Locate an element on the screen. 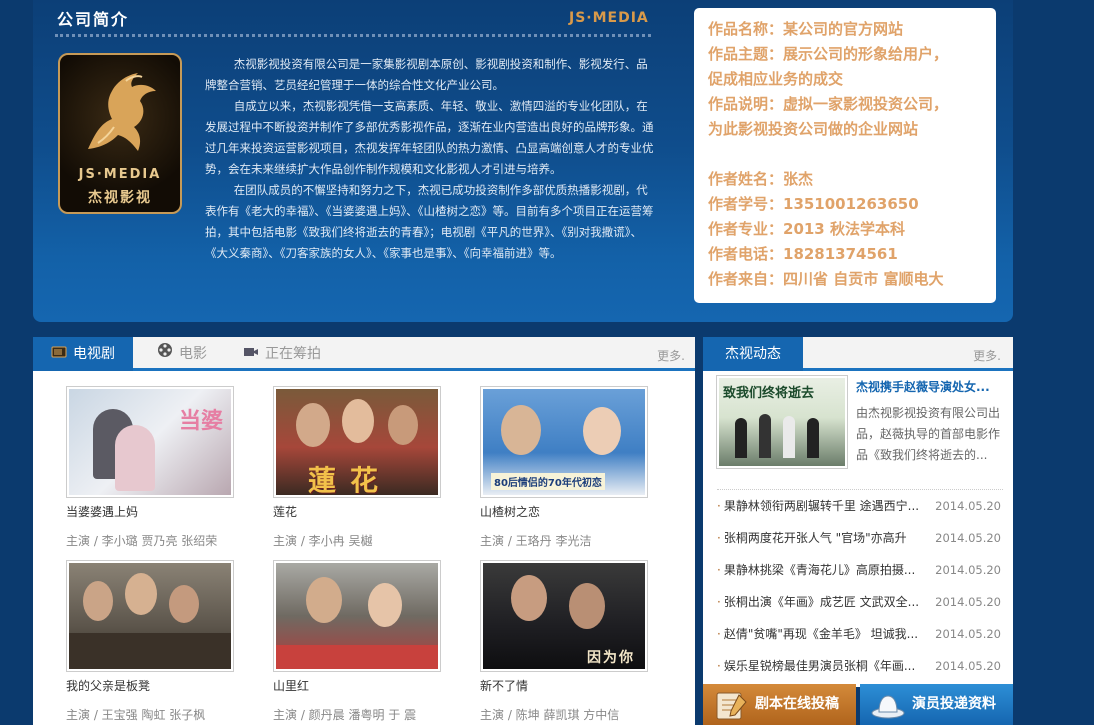 This screenshot has width=1094, height=725. notebook-icon is located at coordinates (731, 707).